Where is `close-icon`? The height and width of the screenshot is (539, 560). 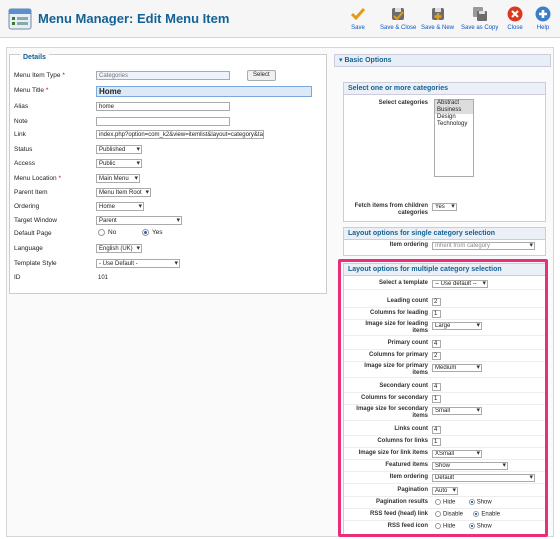
close-icon is located at coordinates (515, 14).